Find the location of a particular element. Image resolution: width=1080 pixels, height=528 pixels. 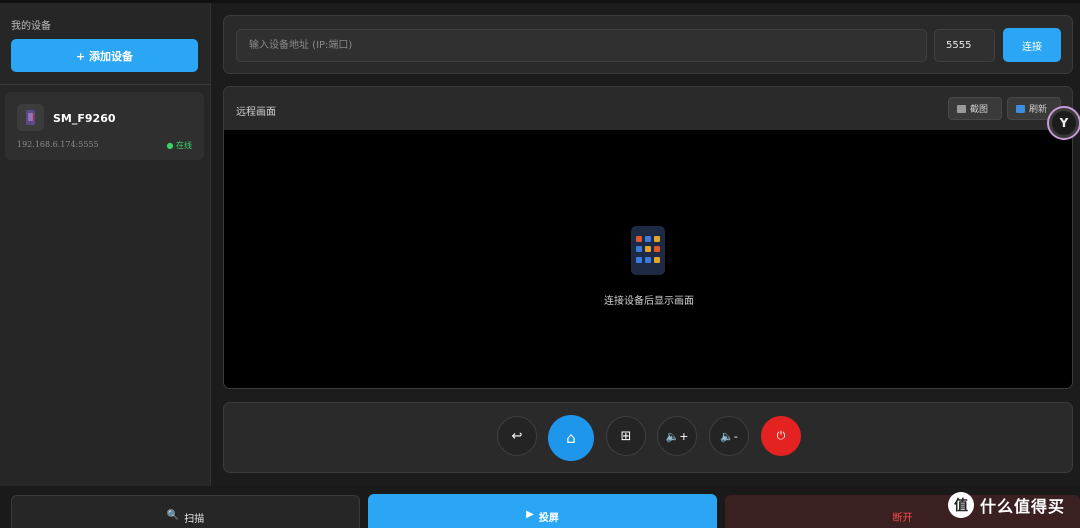

search-icon: 🔍 is located at coordinates (173, 515).